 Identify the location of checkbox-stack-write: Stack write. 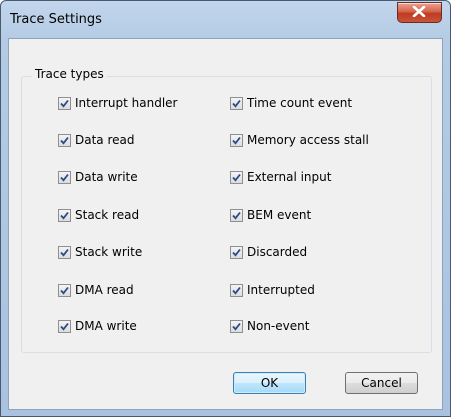
(100, 252).